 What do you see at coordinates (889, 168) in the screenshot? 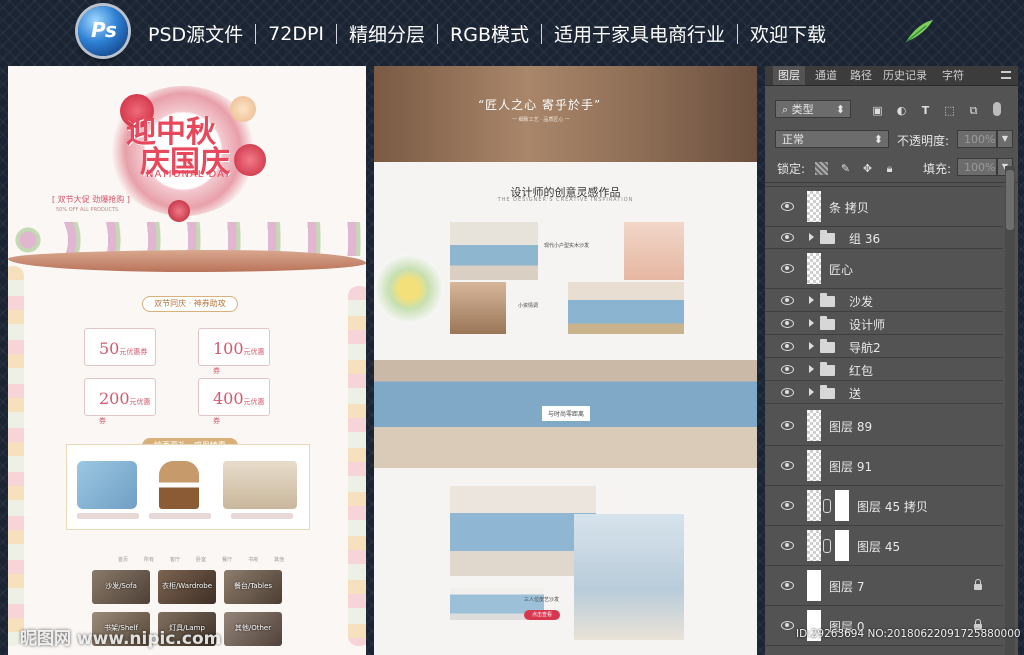
I see `lock-all-icon: 🔒︎` at bounding box center [889, 168].